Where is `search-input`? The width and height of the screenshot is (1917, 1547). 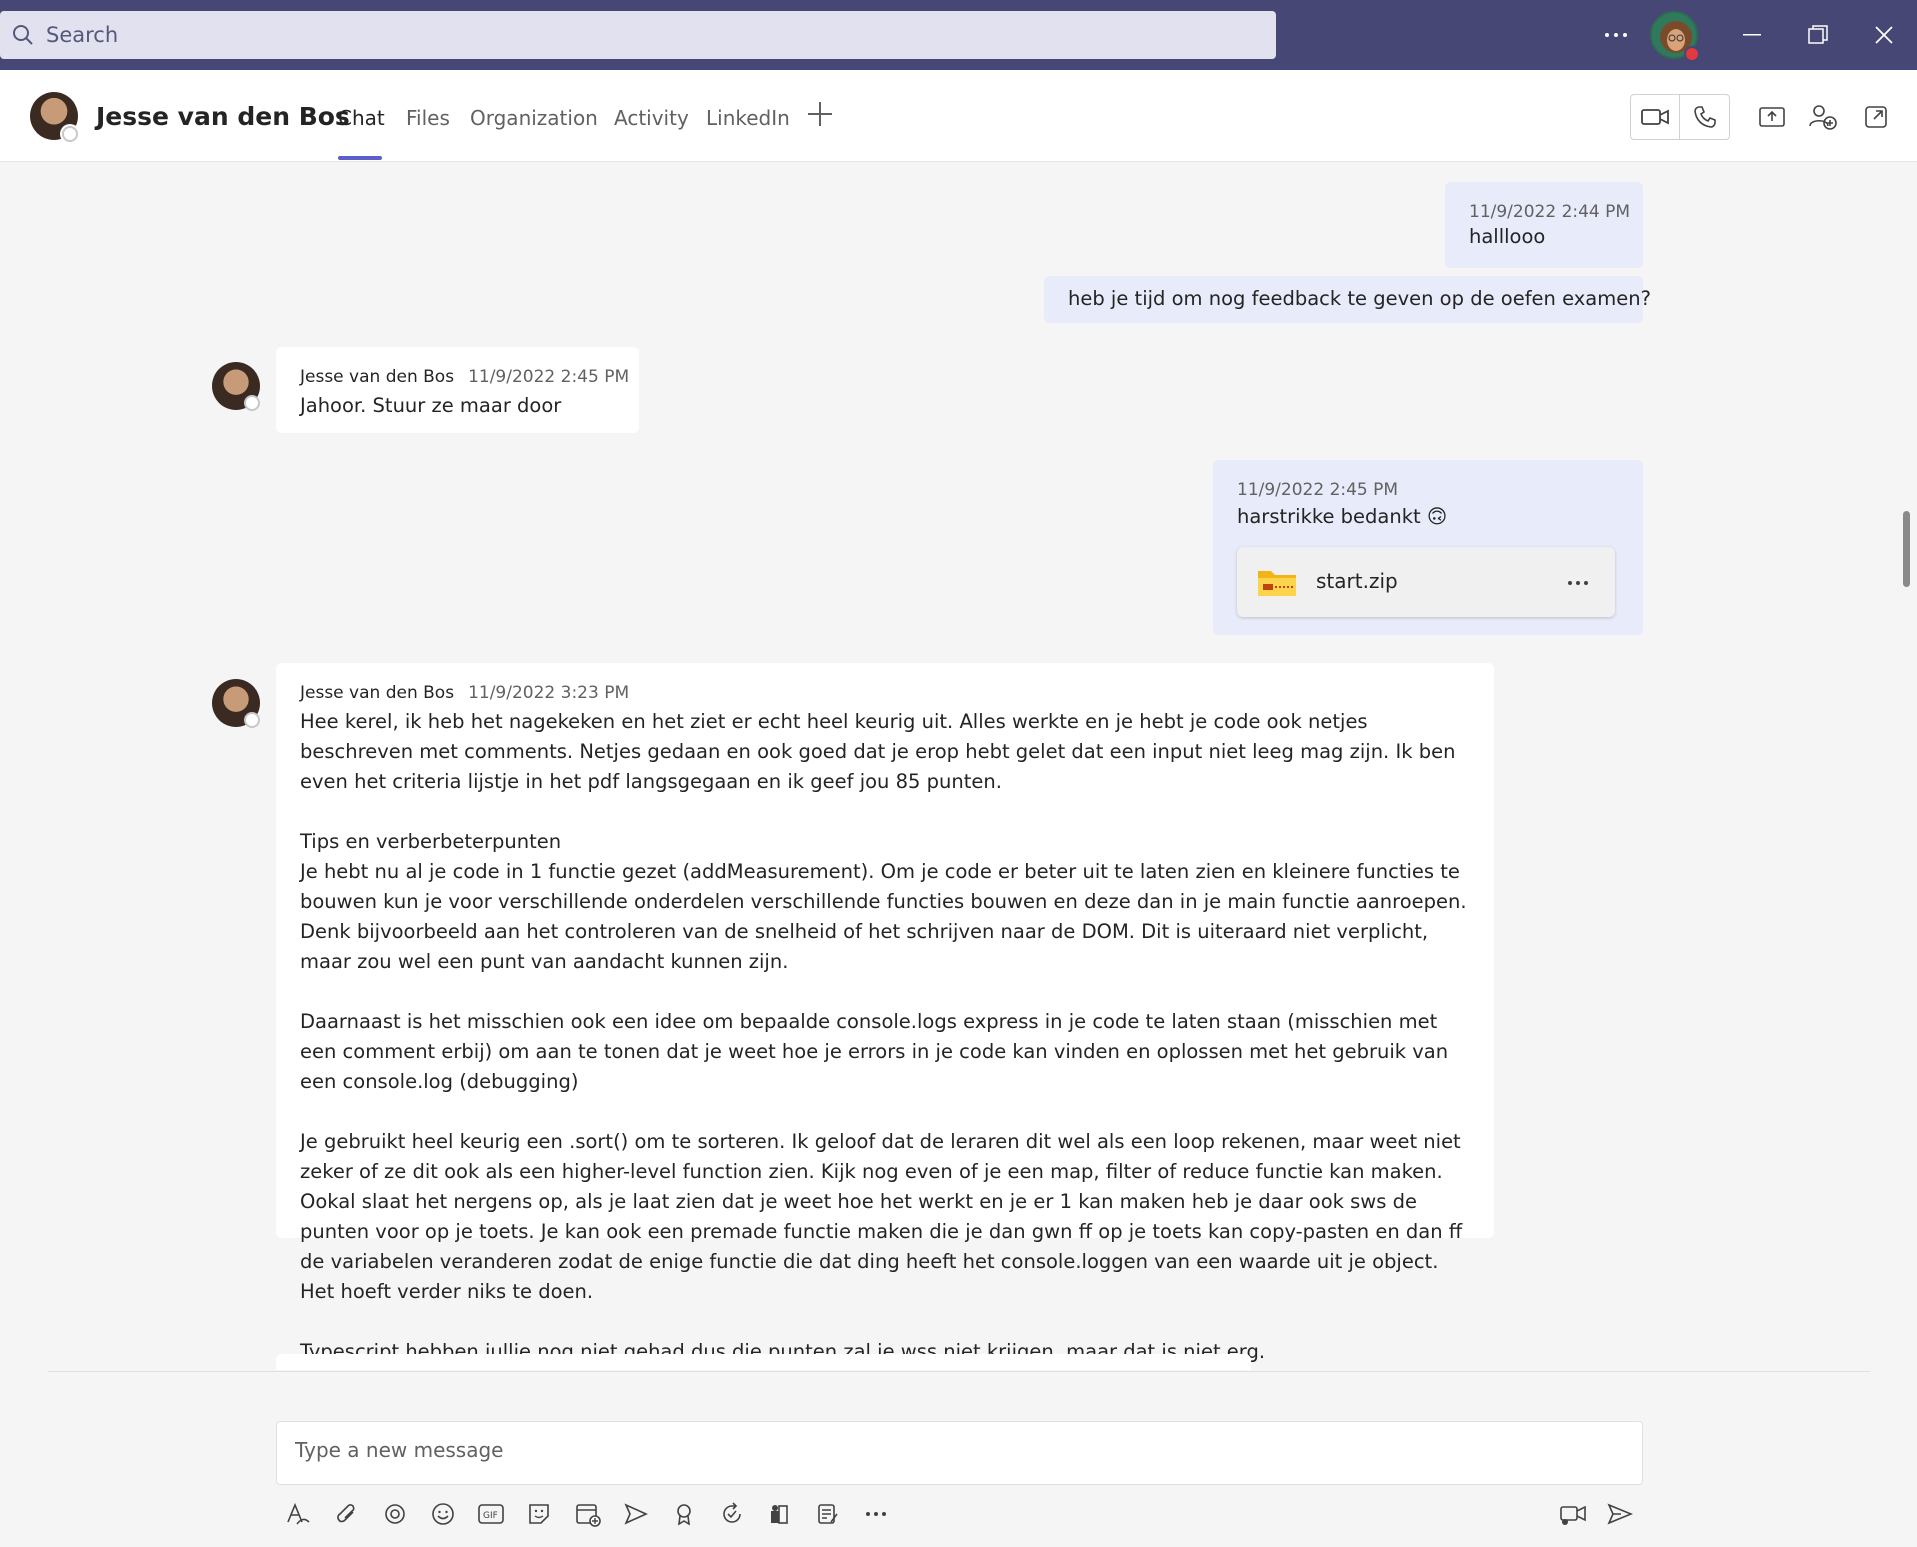
search-input is located at coordinates (646, 35).